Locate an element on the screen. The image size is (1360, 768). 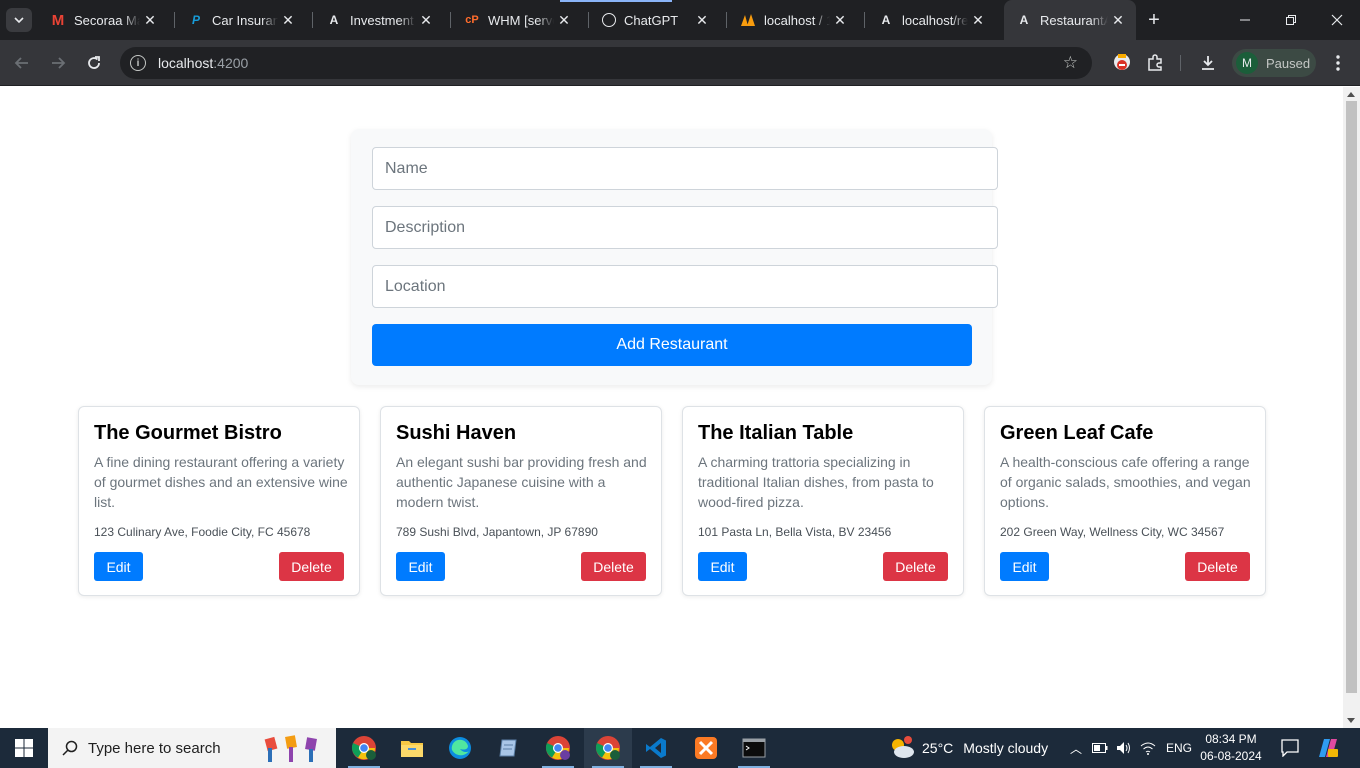
tab-whm: cP WHM [server] ✕ is located at coordinates (517, 20).